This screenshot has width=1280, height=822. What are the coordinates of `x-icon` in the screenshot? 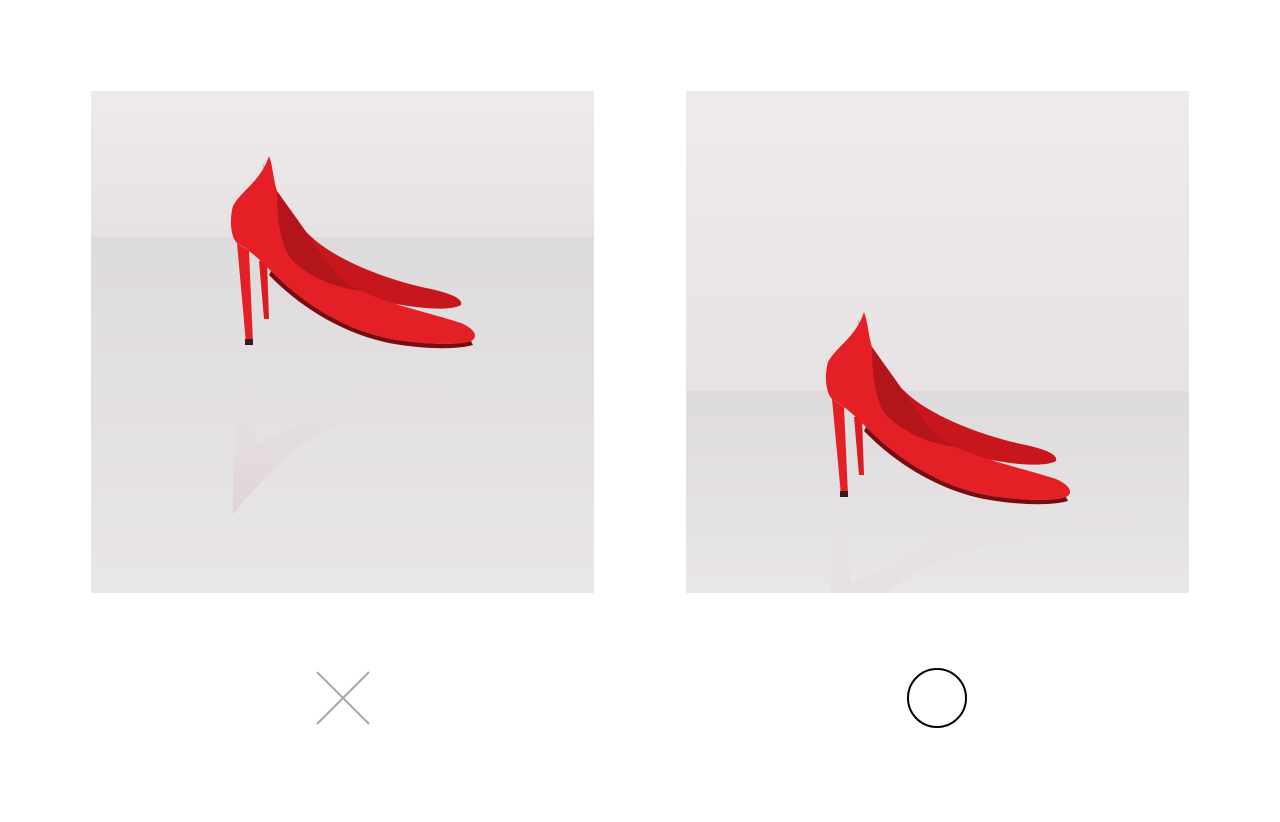 It's located at (343, 698).